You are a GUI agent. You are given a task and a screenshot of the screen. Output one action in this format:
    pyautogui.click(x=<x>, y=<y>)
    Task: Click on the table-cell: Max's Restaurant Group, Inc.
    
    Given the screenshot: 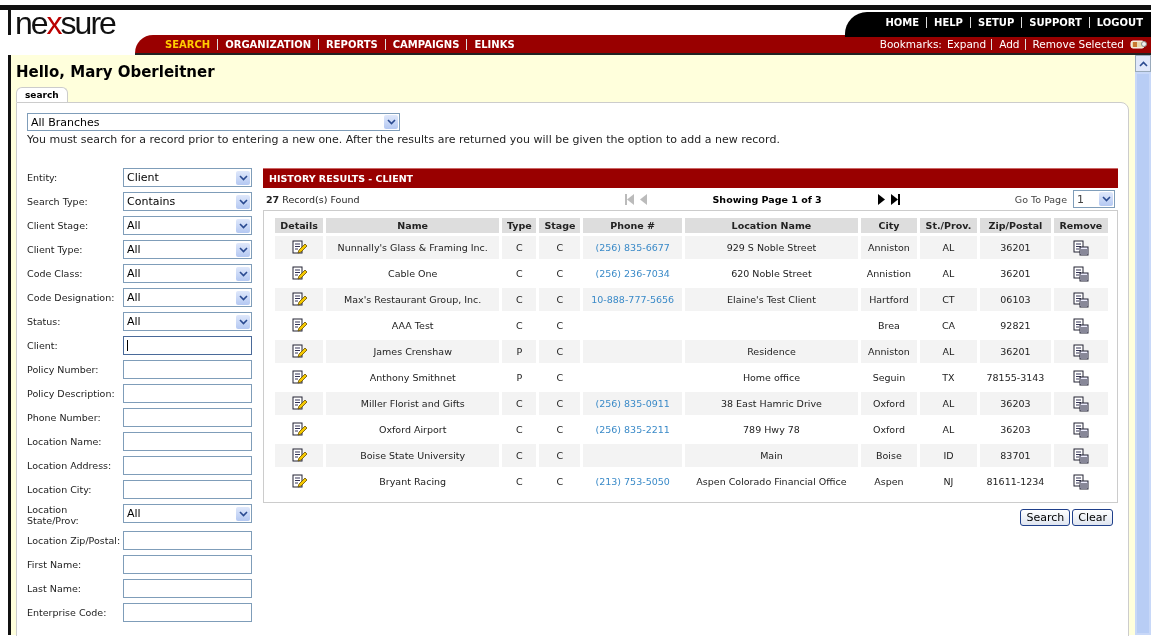 What is the action you would take?
    pyautogui.click(x=413, y=299)
    